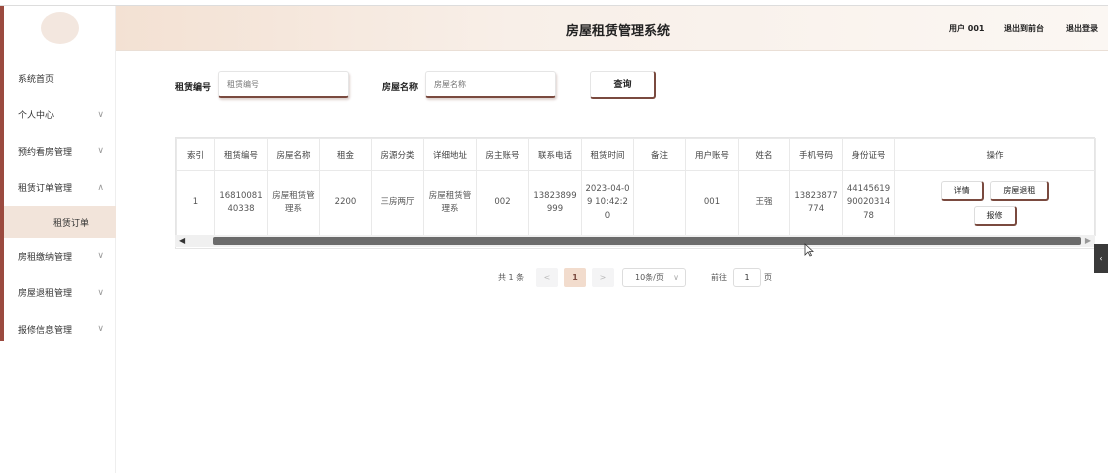  What do you see at coordinates (659, 154) in the screenshot?
I see `column-header: 备注` at bounding box center [659, 154].